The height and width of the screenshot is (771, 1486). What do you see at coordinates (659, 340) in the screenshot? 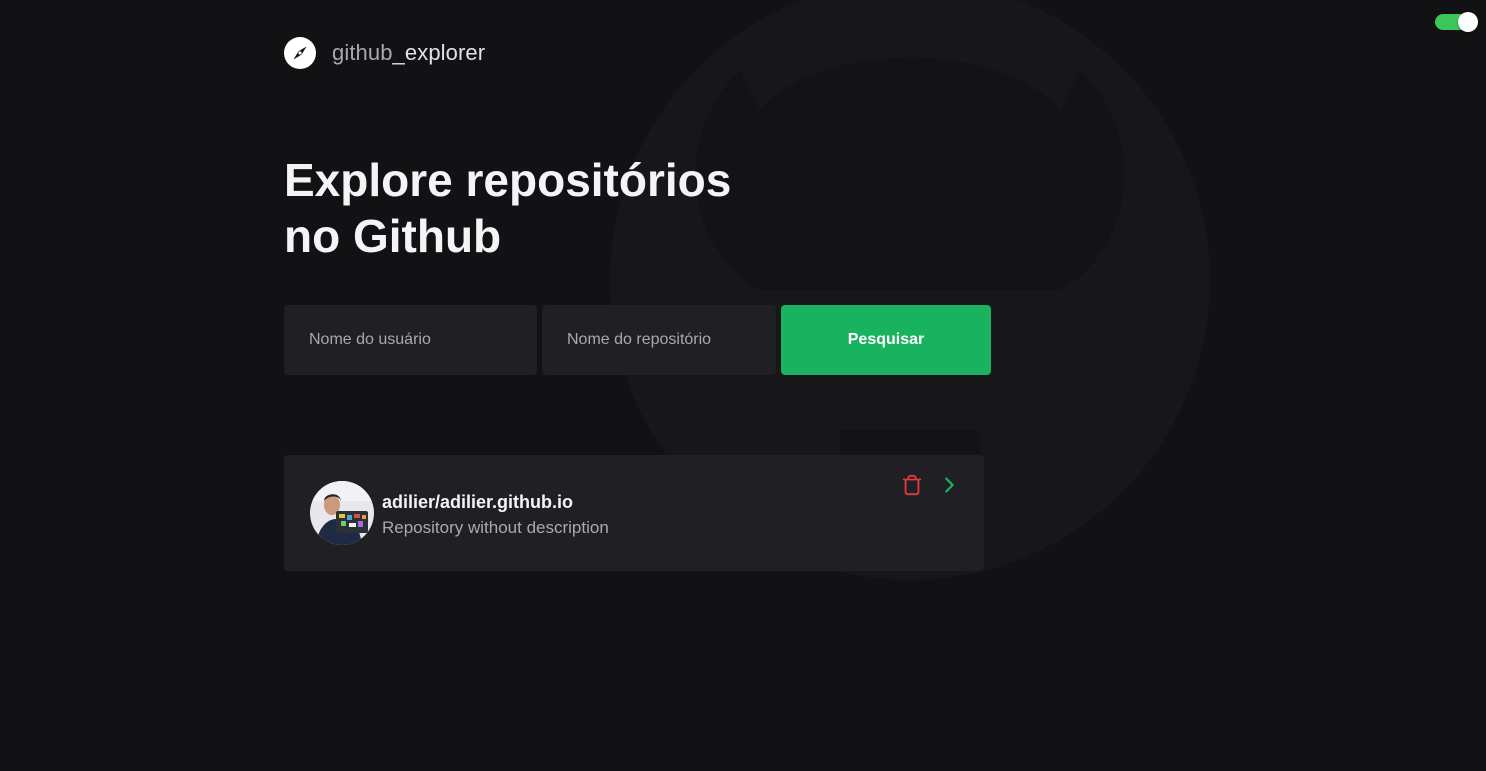
I see `repository-input` at bounding box center [659, 340].